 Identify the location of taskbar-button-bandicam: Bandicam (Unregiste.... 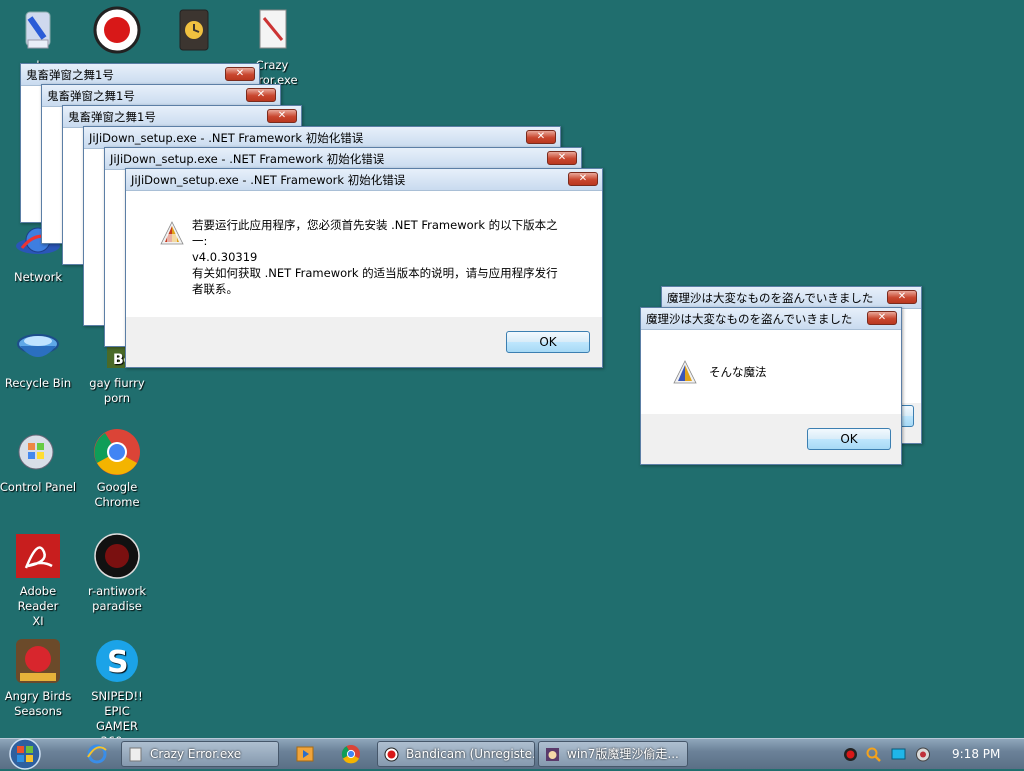
(456, 754).